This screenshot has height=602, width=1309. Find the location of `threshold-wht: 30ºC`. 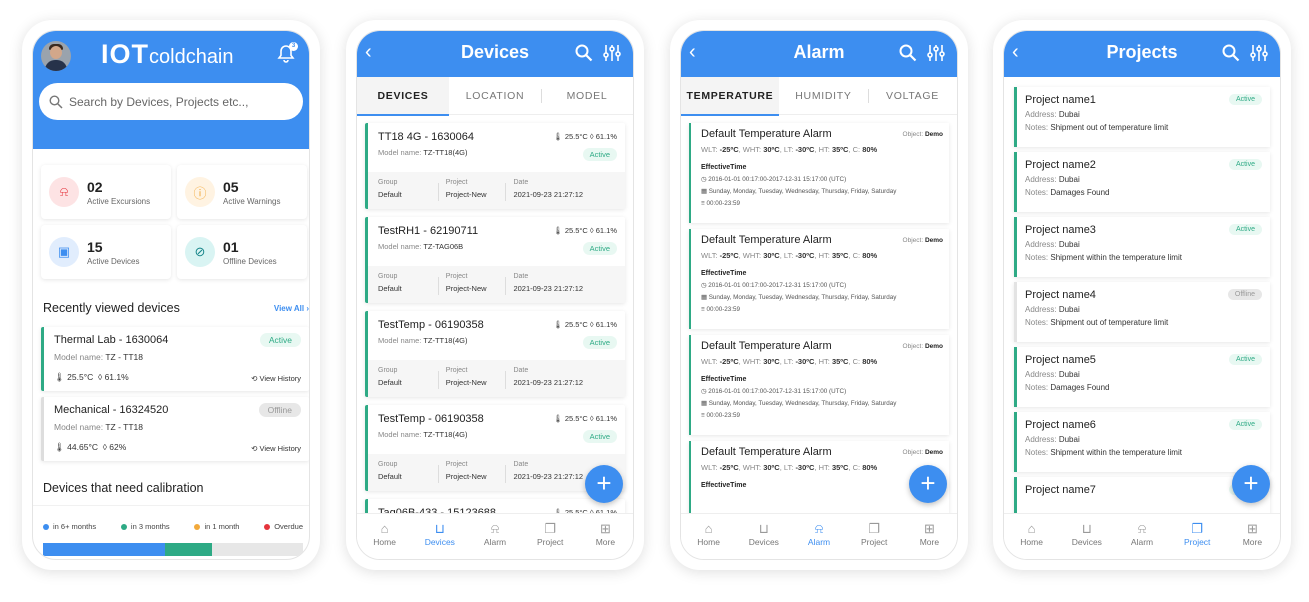

threshold-wht: 30ºC is located at coordinates (771, 255).